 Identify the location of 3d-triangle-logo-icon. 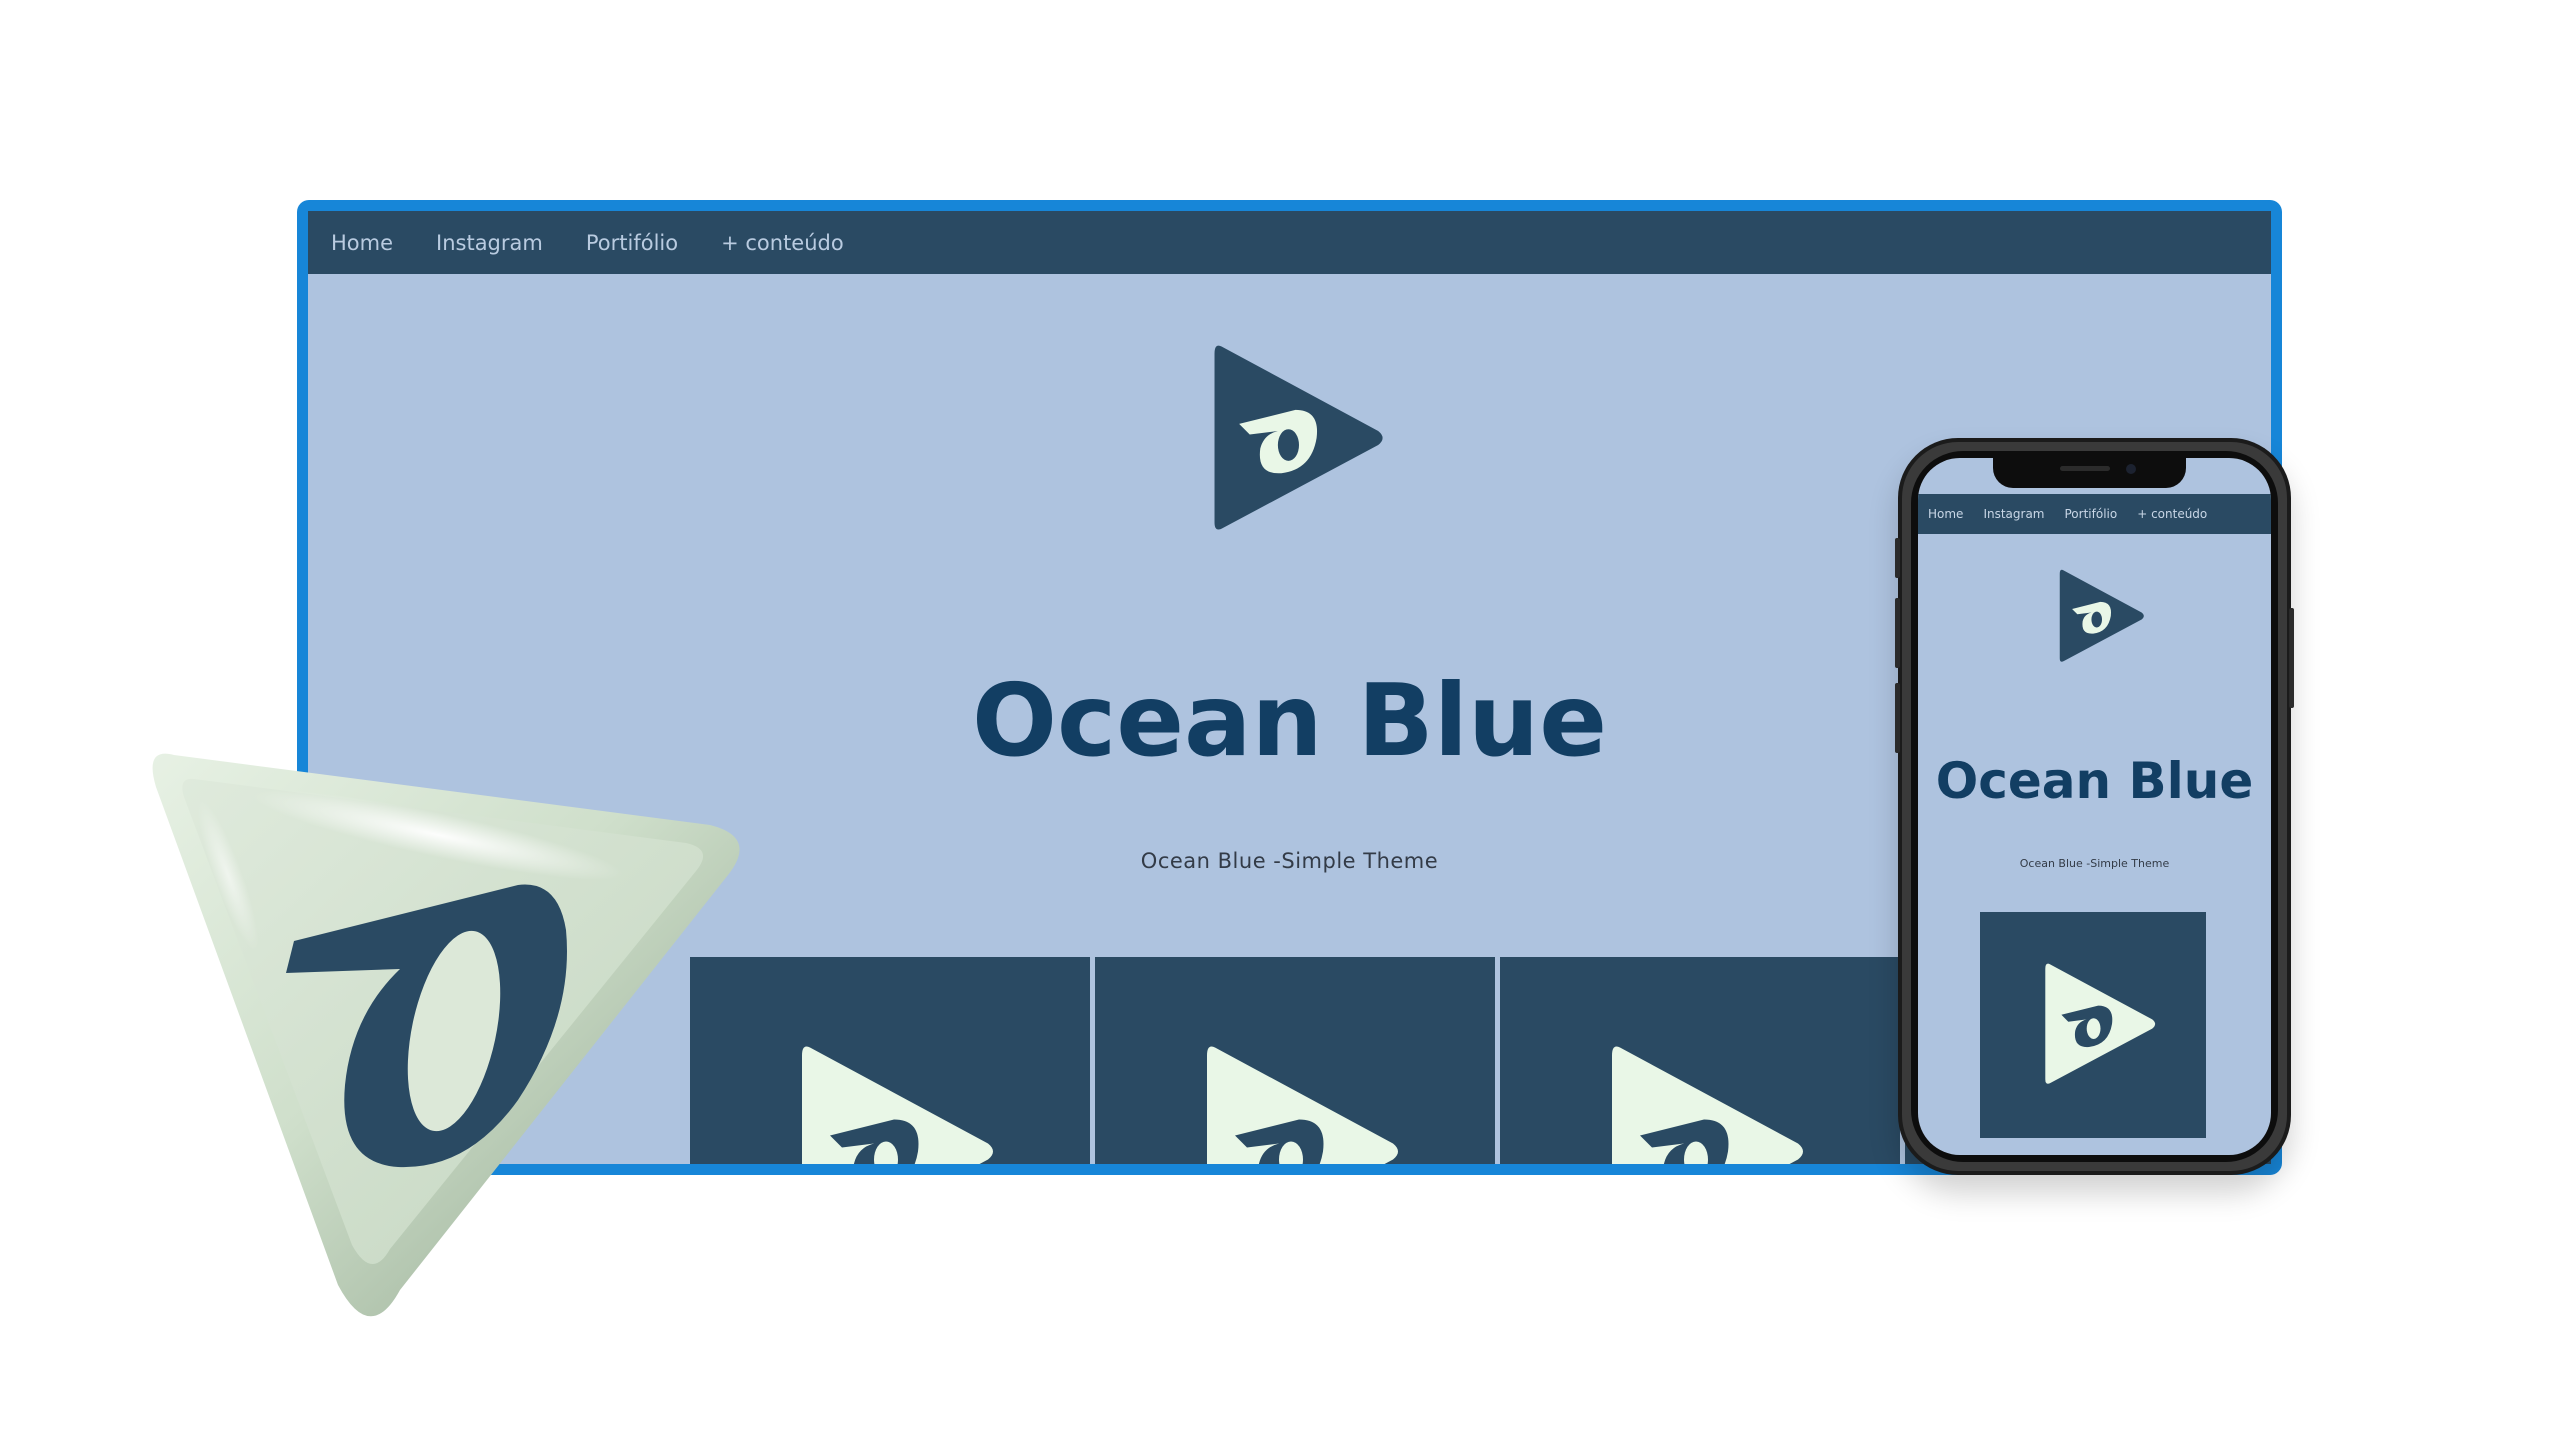
(446, 1035).